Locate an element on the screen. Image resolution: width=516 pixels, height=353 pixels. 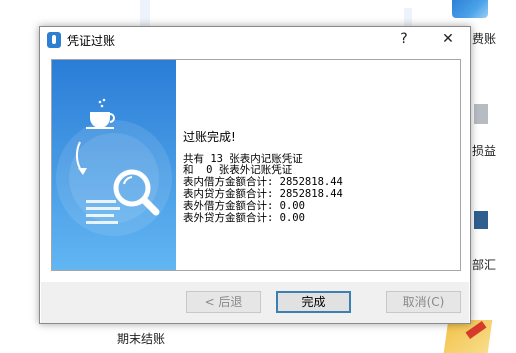
module-label: 费账 is located at coordinates (484, 38).